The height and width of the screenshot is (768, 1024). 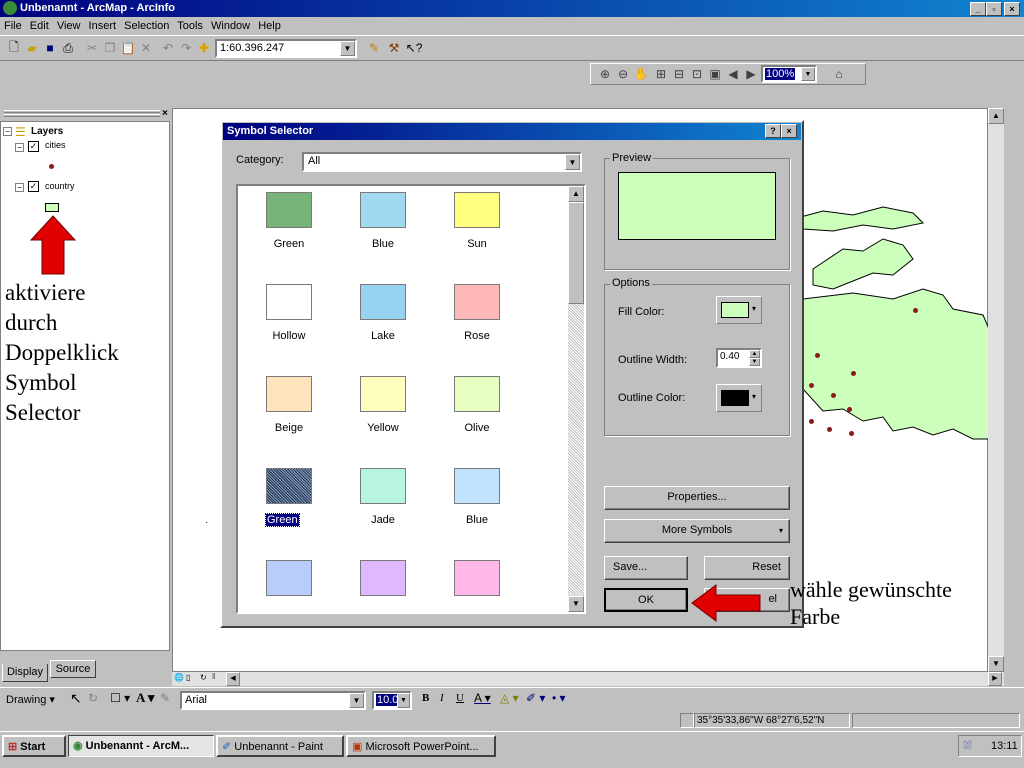 What do you see at coordinates (374, 48) in the screenshot?
I see `editor-toolbar-icon: ✎` at bounding box center [374, 48].